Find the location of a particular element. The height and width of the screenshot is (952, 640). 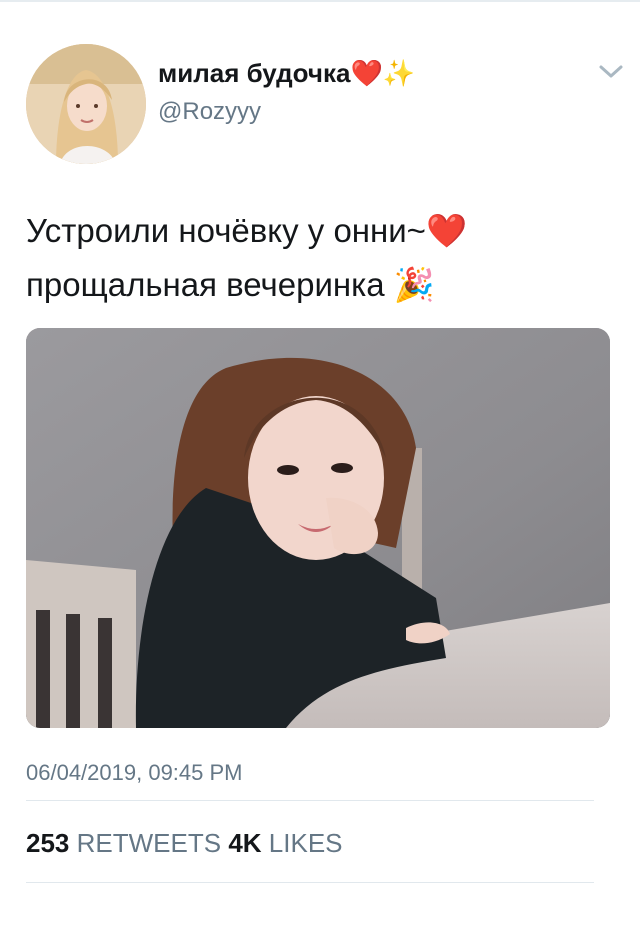

avatar-image is located at coordinates (86, 104).